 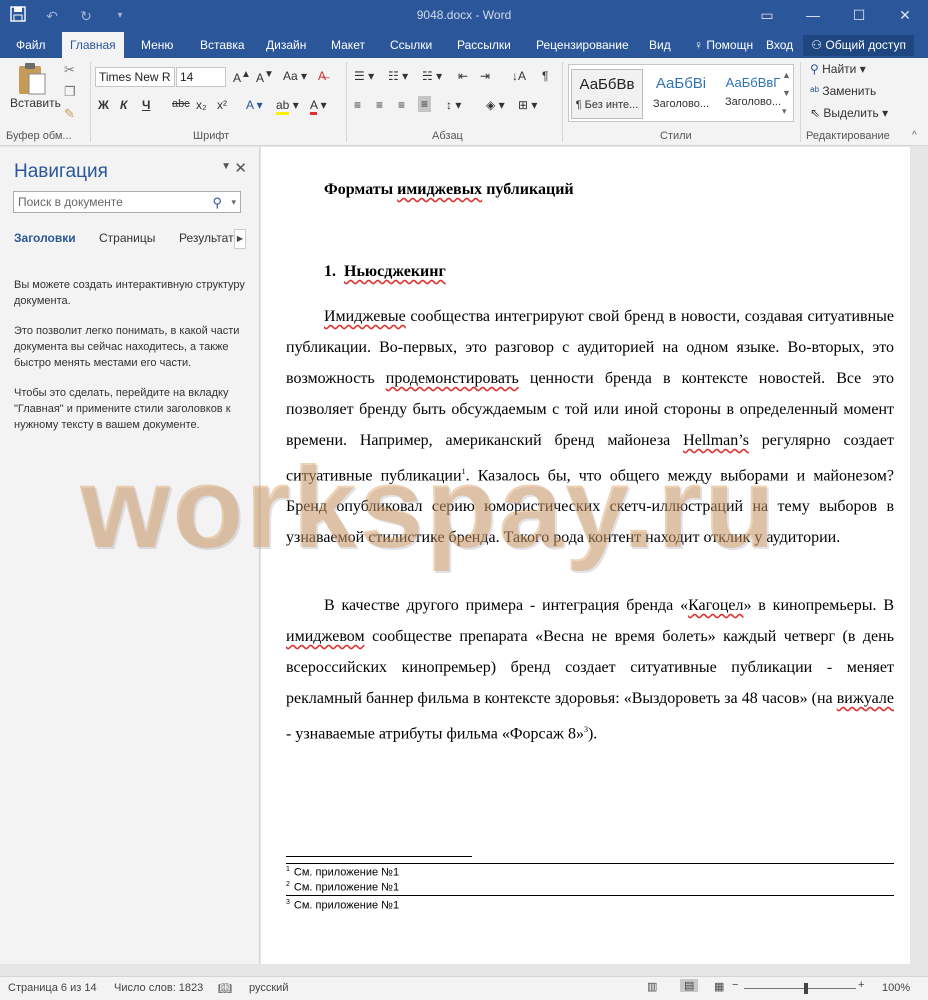 What do you see at coordinates (254, 105) in the screenshot?
I see `text-effects-icon: A ▾` at bounding box center [254, 105].